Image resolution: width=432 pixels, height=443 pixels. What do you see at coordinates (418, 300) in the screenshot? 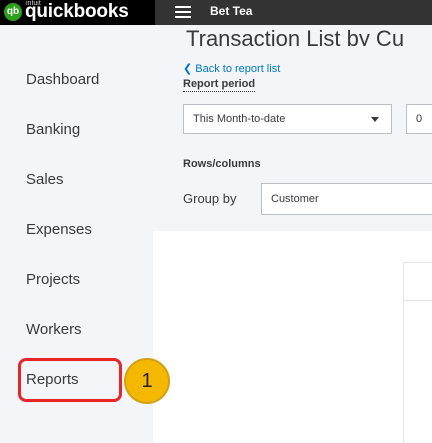
I see `report-table-divider` at bounding box center [418, 300].